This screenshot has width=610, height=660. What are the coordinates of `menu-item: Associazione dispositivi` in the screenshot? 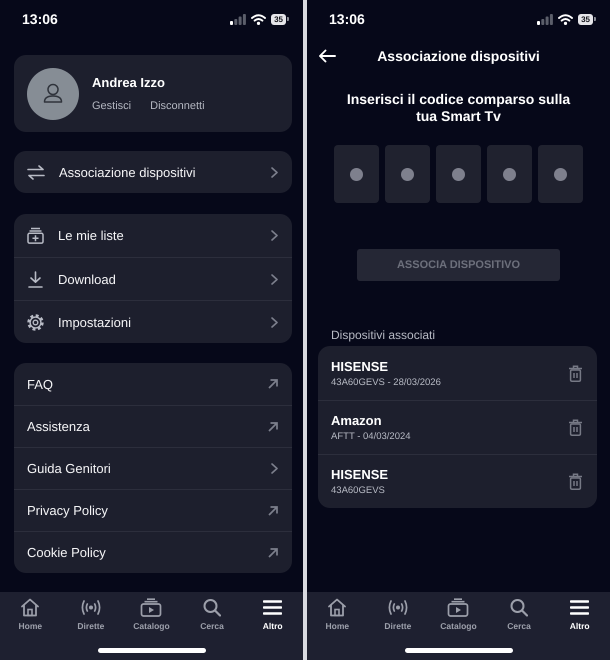 It's located at (153, 172).